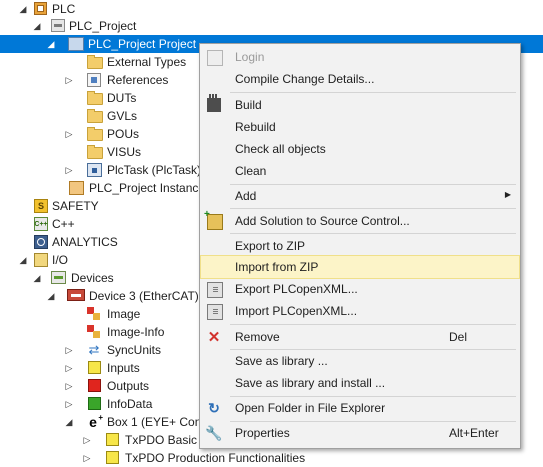 The height and width of the screenshot is (467, 543). What do you see at coordinates (75, 206) in the screenshot?
I see `tree-node-label: SAFETY` at bounding box center [75, 206].